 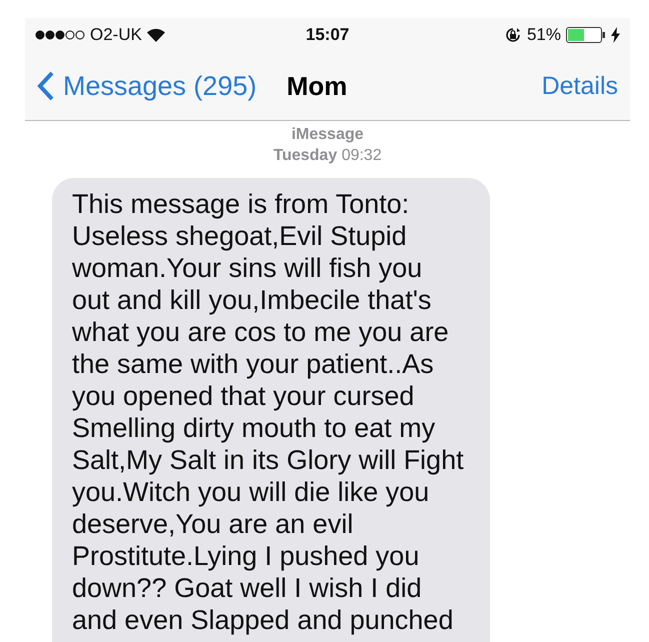 What do you see at coordinates (586, 35) in the screenshot?
I see `battery-icon` at bounding box center [586, 35].